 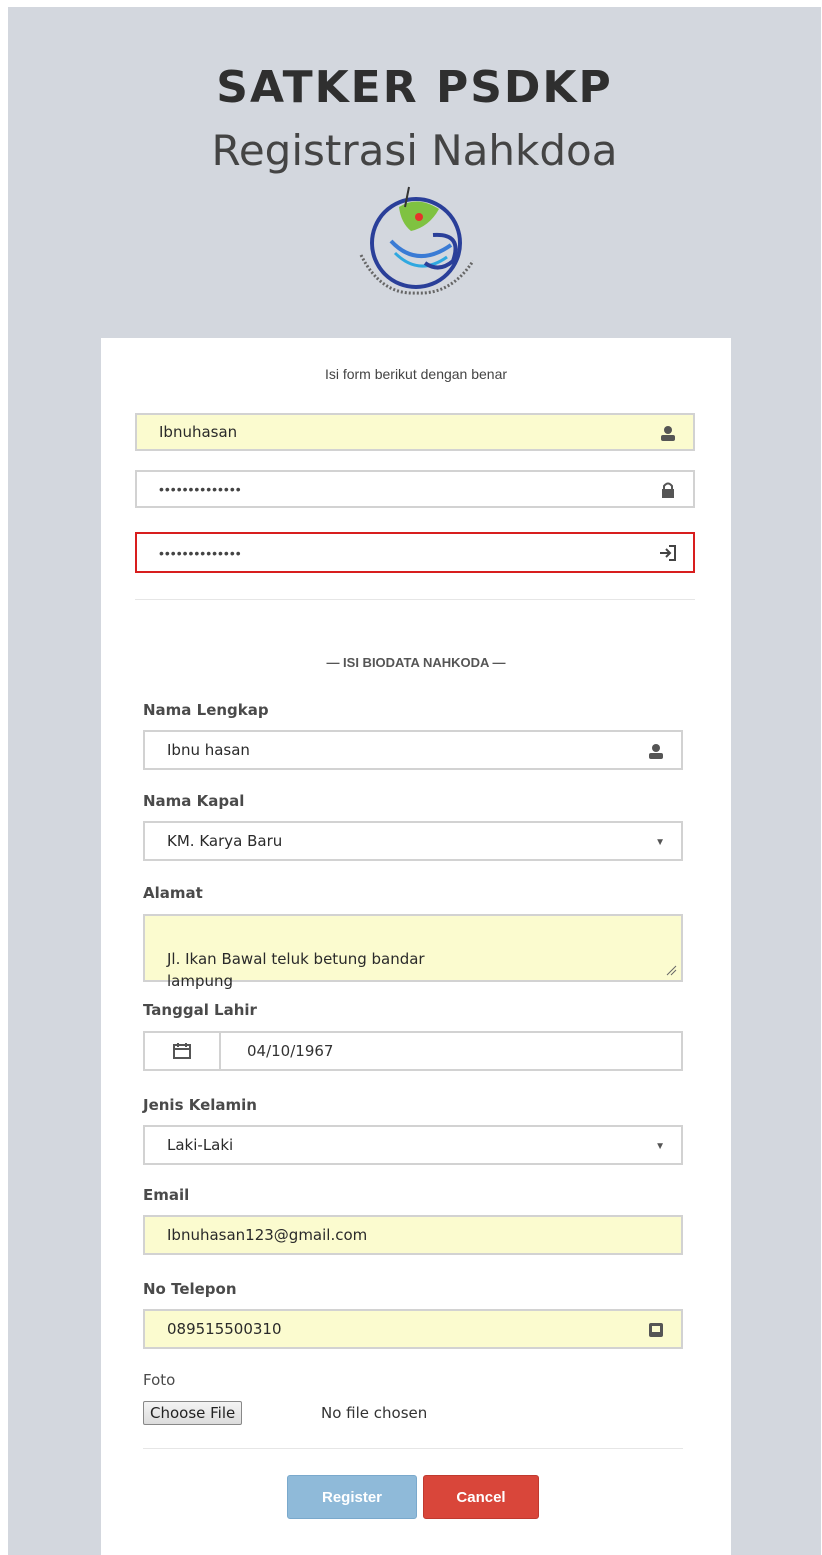 I want to click on jenis-kelamin-select: Laki-Laki ▼, so click(x=413, y=1145).